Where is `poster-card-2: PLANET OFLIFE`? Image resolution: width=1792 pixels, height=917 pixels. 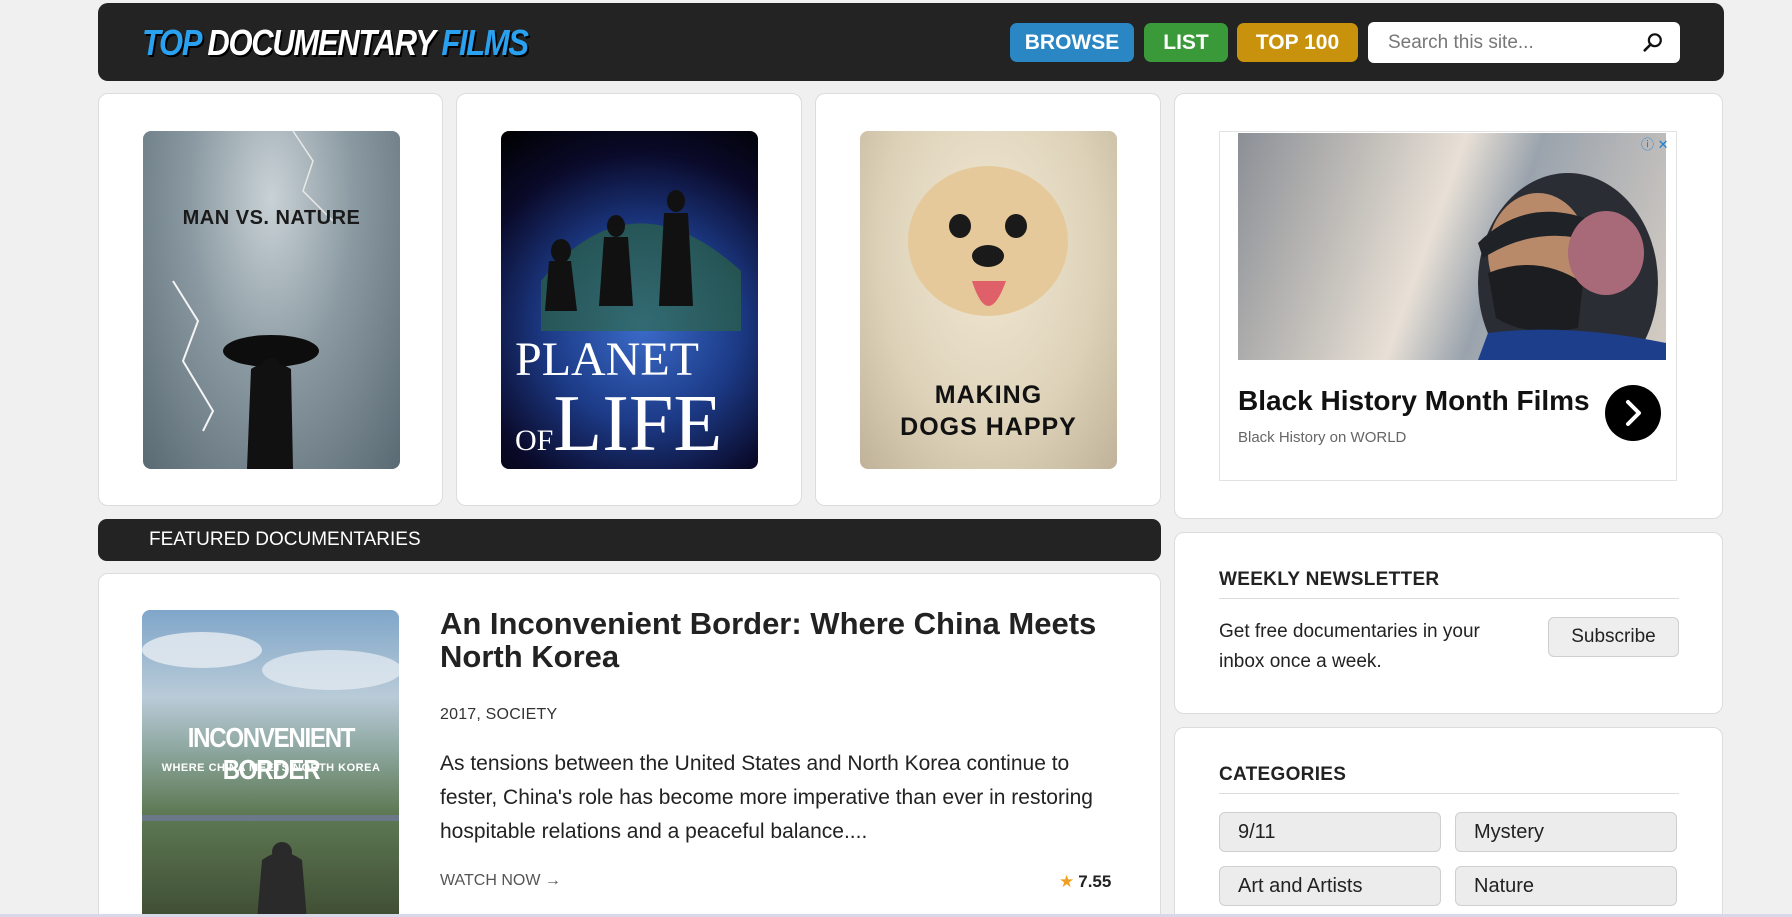 poster-card-2: PLANET OFLIFE is located at coordinates (629, 299).